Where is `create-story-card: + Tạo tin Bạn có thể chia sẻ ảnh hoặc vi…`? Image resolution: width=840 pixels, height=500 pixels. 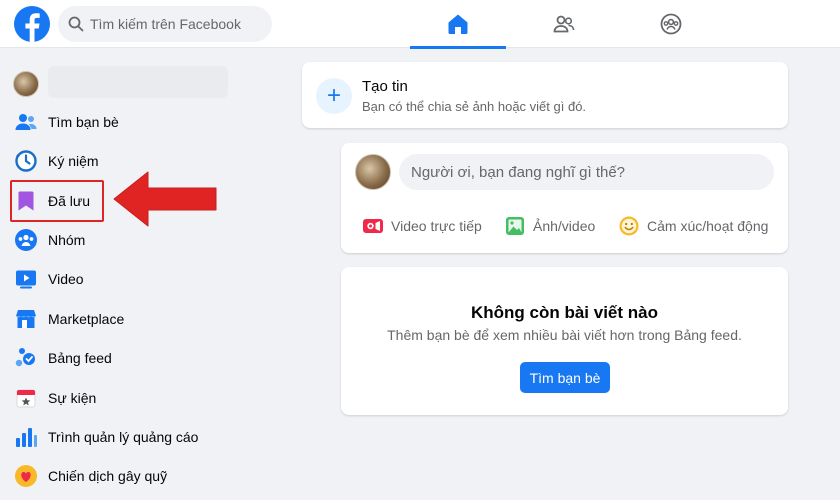 create-story-card: + Tạo tin Bạn có thể chia sẻ ảnh hoặc vi… is located at coordinates (545, 95).